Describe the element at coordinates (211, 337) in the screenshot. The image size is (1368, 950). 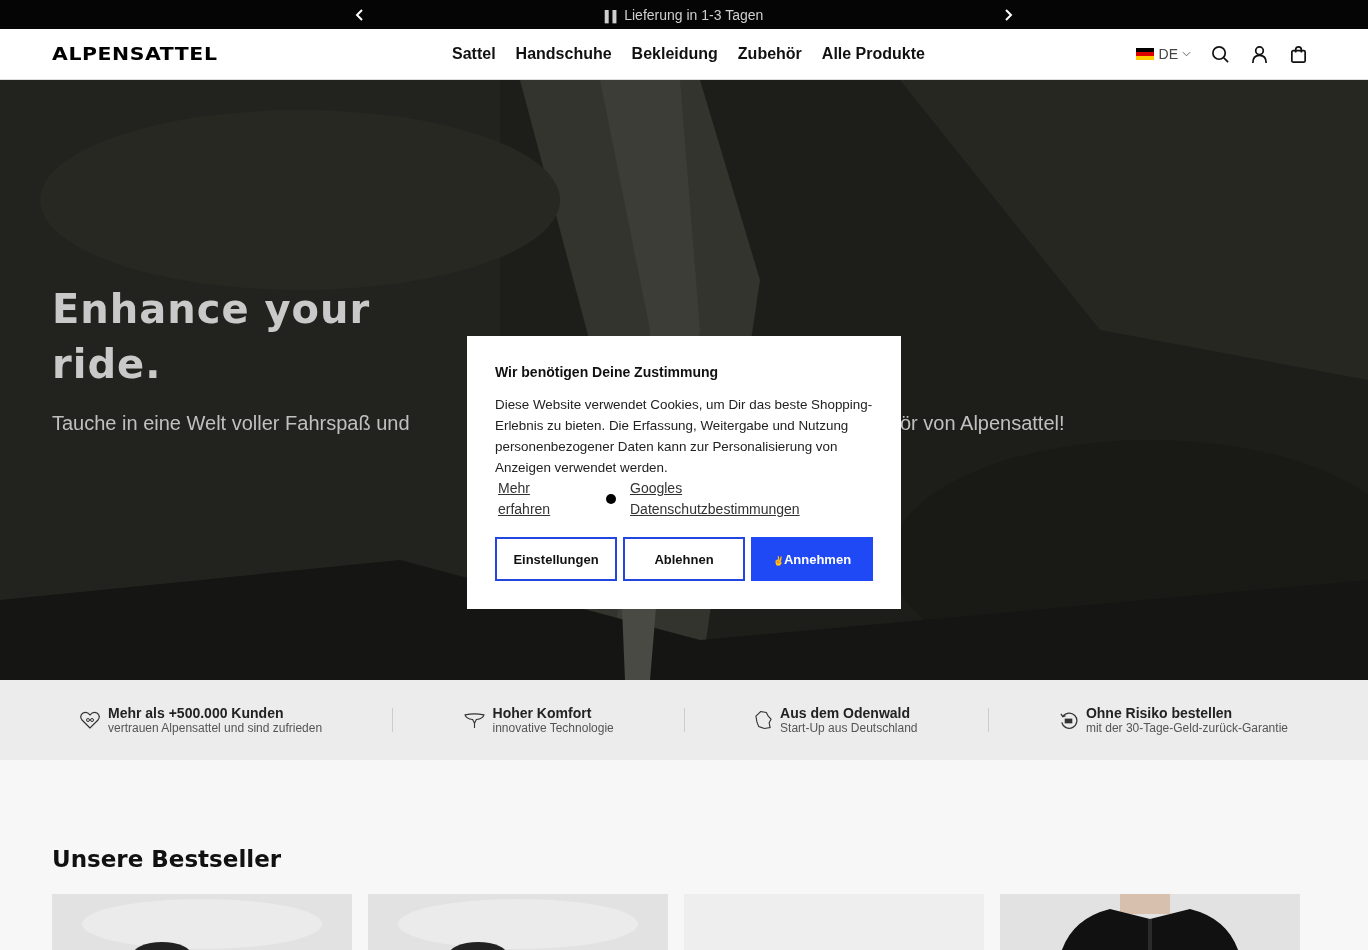
I see `hero-title: Enhance your ride.` at that location.